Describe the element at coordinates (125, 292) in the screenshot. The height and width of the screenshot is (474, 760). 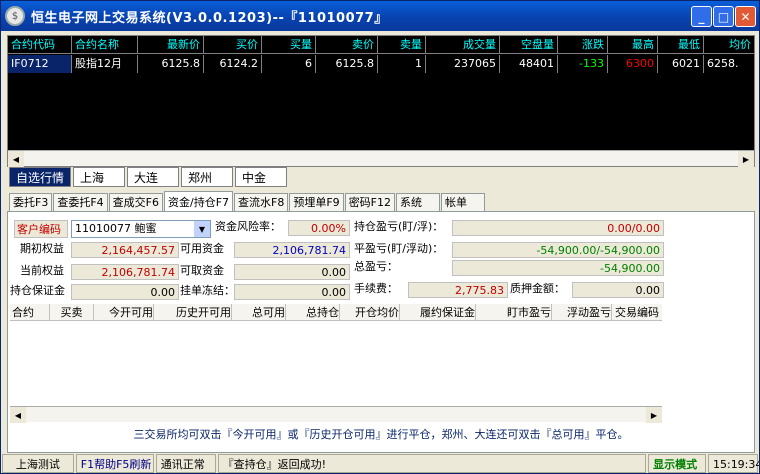
I see `margin-value: 0.00` at that location.